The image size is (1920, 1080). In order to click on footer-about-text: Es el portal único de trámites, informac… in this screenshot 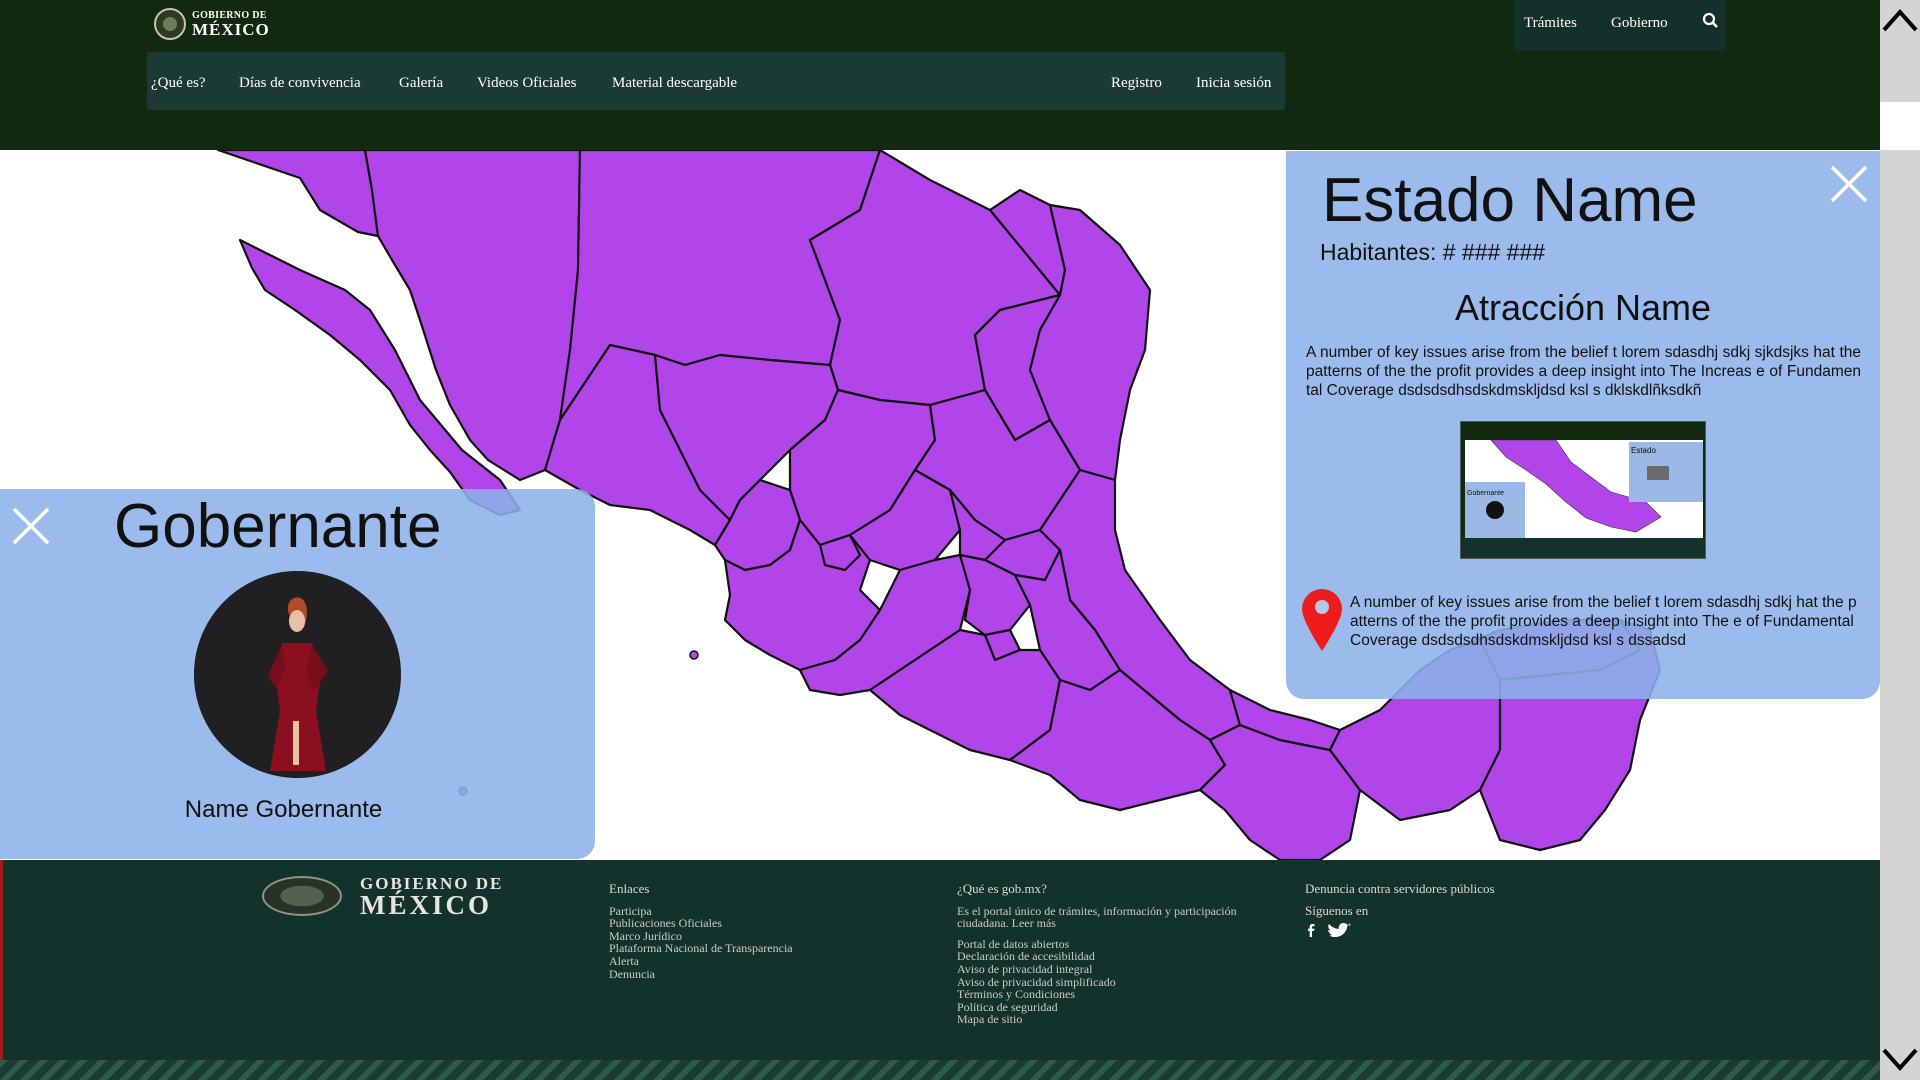, I will do `click(1097, 917)`.